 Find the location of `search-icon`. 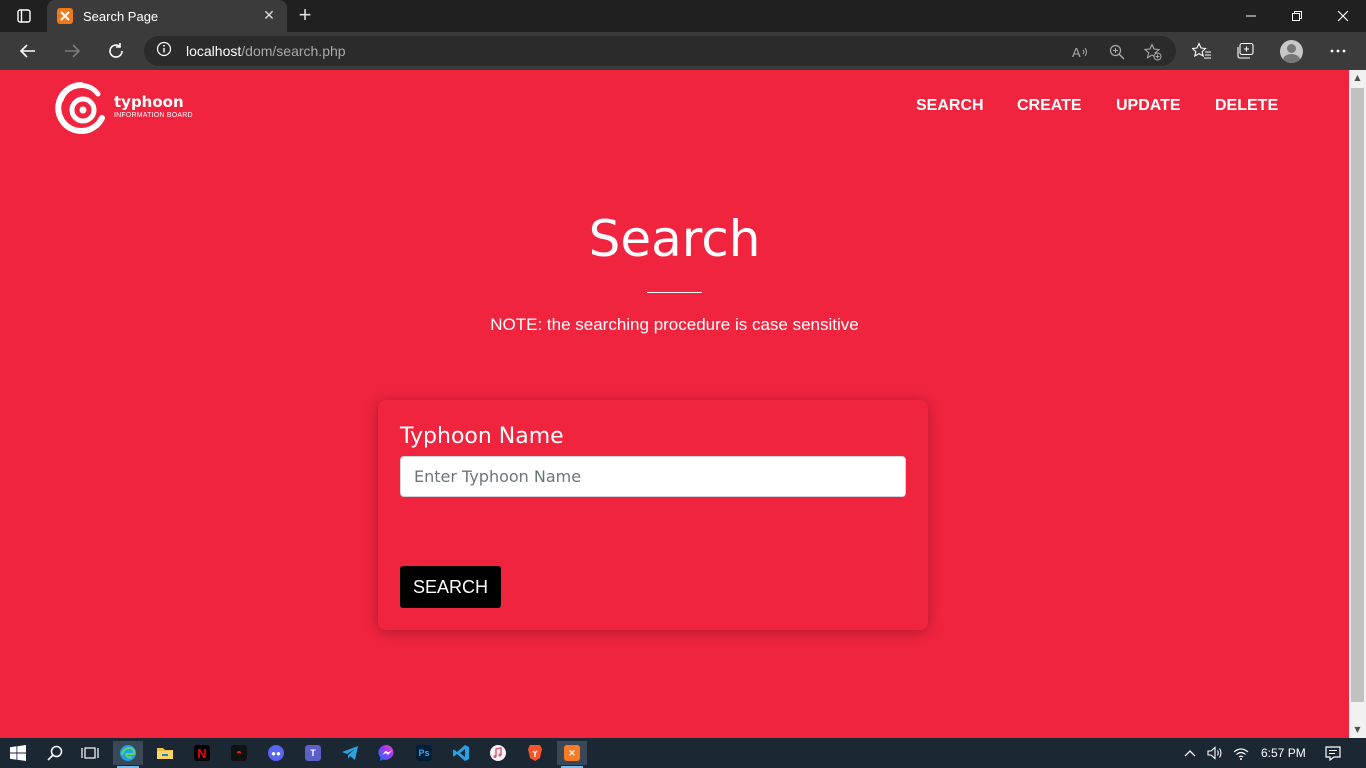

search-icon is located at coordinates (55, 753).